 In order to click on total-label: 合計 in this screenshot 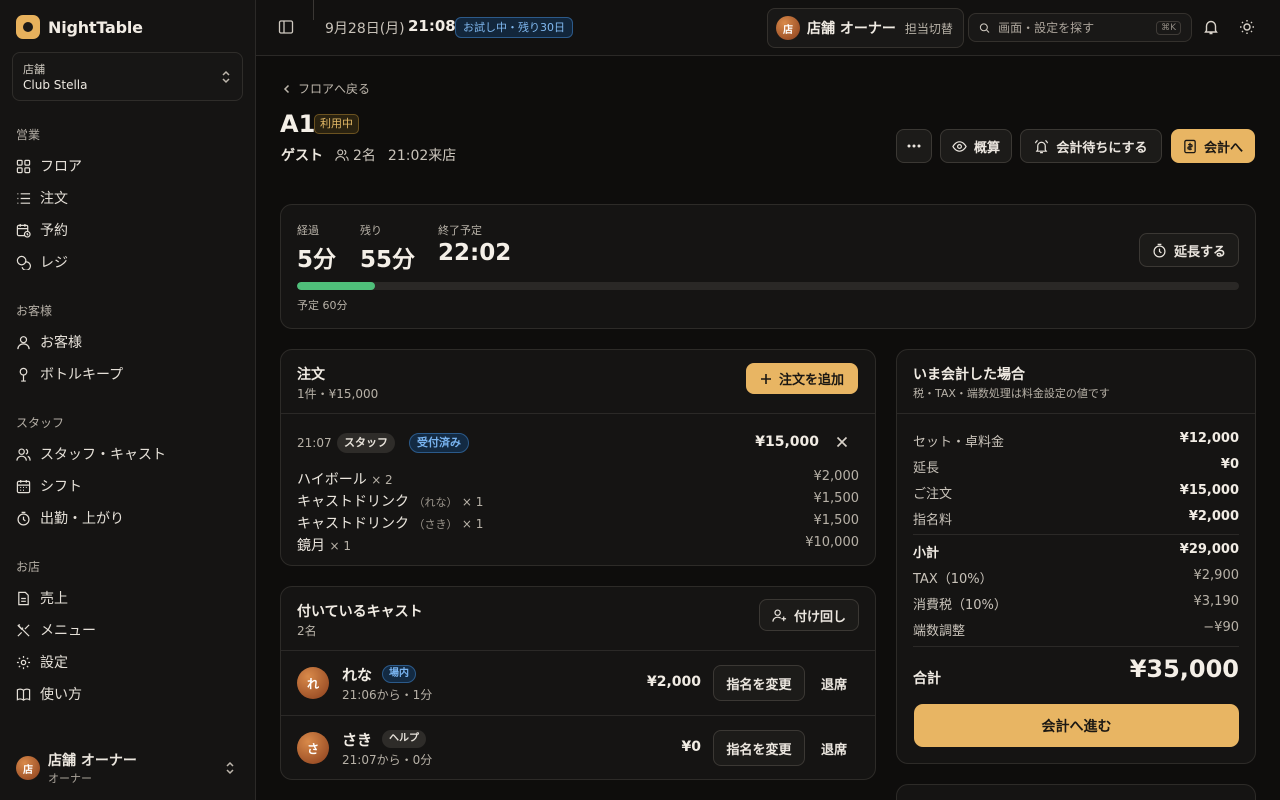, I will do `click(927, 679)`.